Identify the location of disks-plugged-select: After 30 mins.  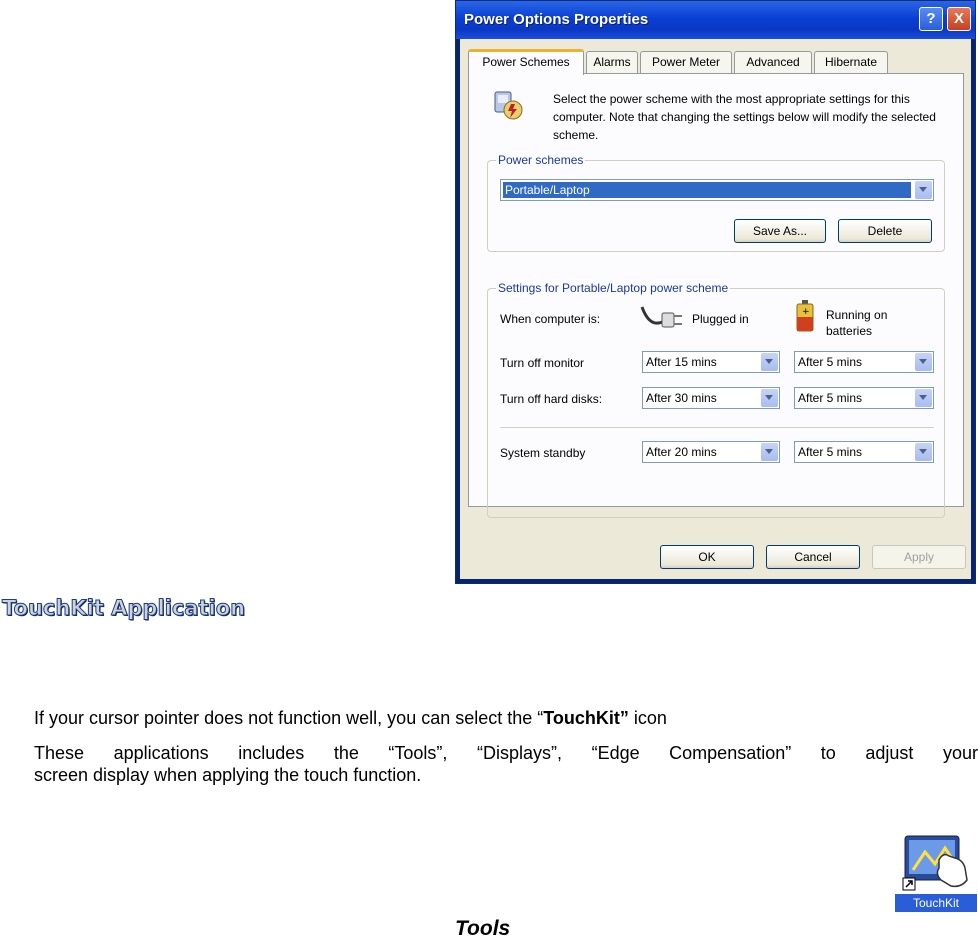
(711, 398).